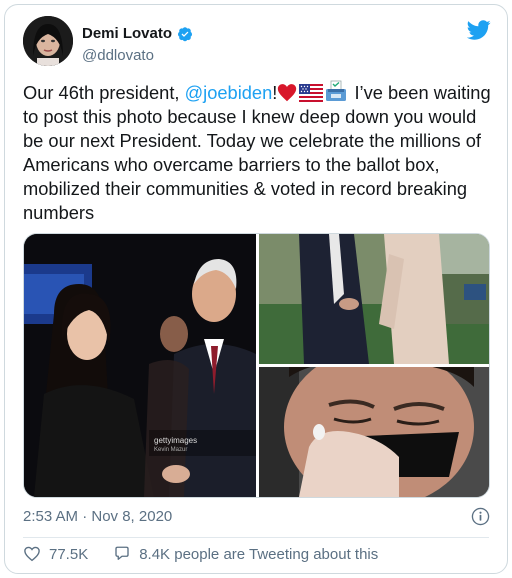 Image resolution: width=512 pixels, height=578 pixels. Describe the element at coordinates (480, 516) in the screenshot. I see `info-icon` at that location.